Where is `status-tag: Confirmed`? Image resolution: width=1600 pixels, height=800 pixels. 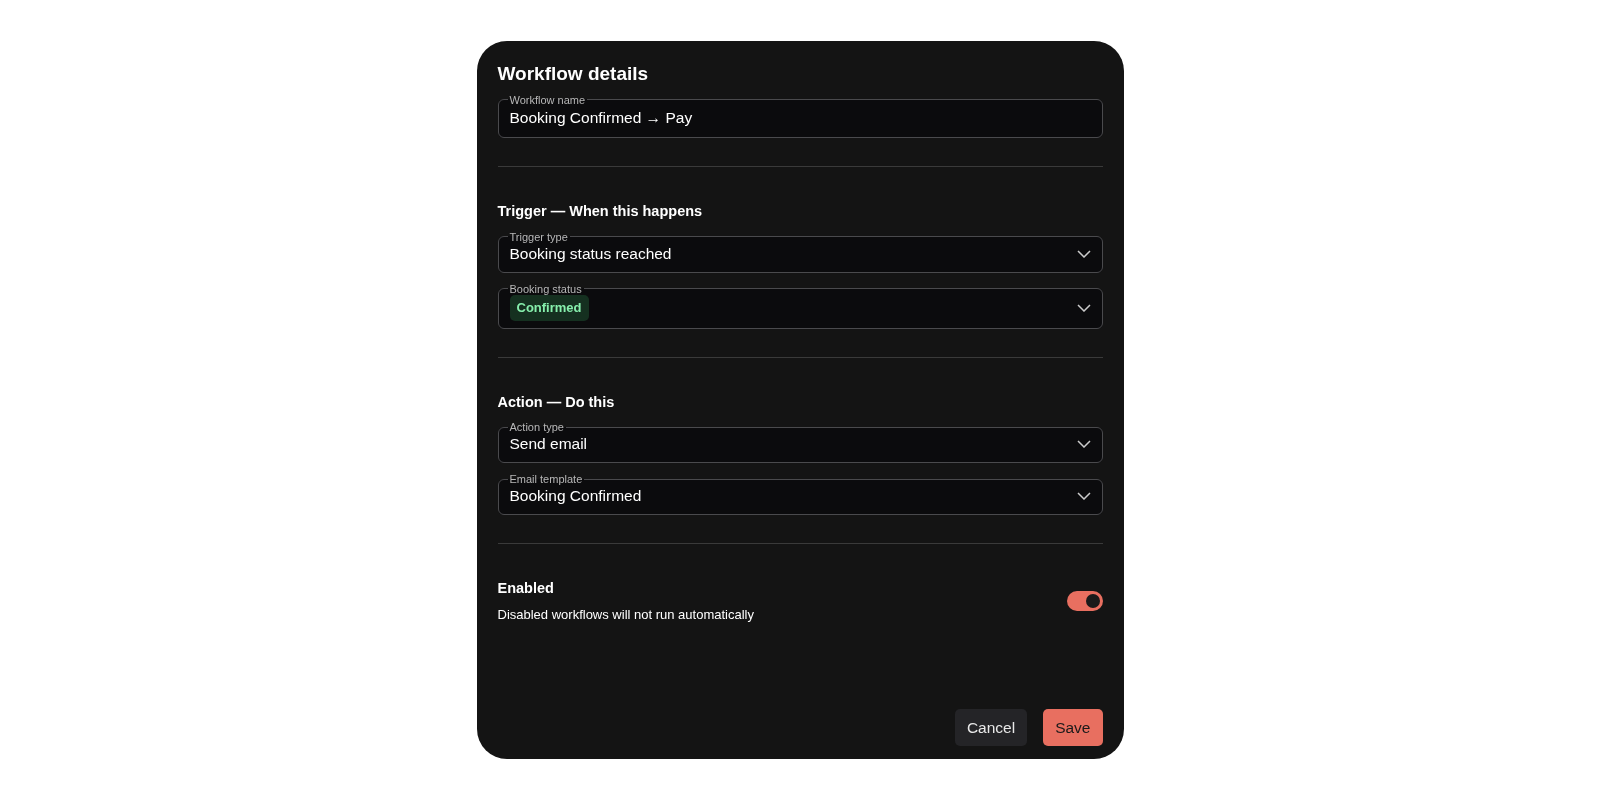
status-tag: Confirmed is located at coordinates (549, 307).